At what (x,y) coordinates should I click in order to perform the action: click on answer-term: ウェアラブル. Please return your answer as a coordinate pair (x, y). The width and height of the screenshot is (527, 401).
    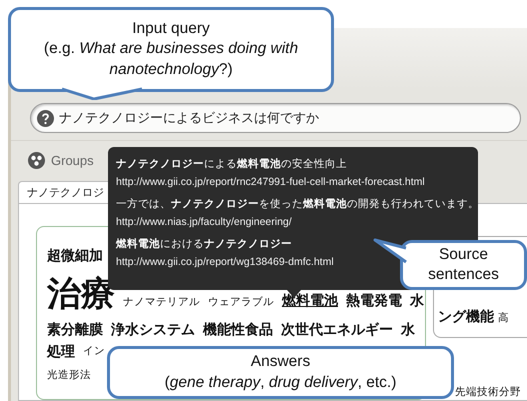
    Looking at the image, I should click on (241, 302).